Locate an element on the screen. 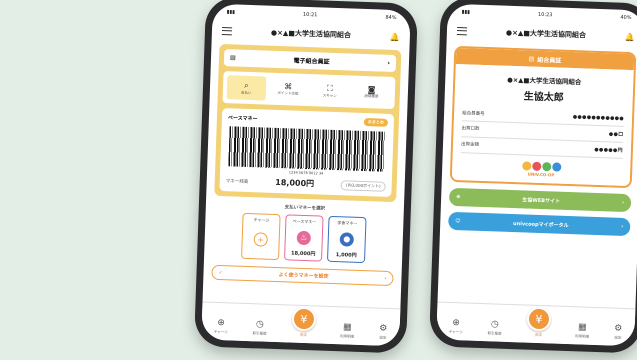 This screenshot has height=360, width=637. action-label: 支払い is located at coordinates (246, 92).